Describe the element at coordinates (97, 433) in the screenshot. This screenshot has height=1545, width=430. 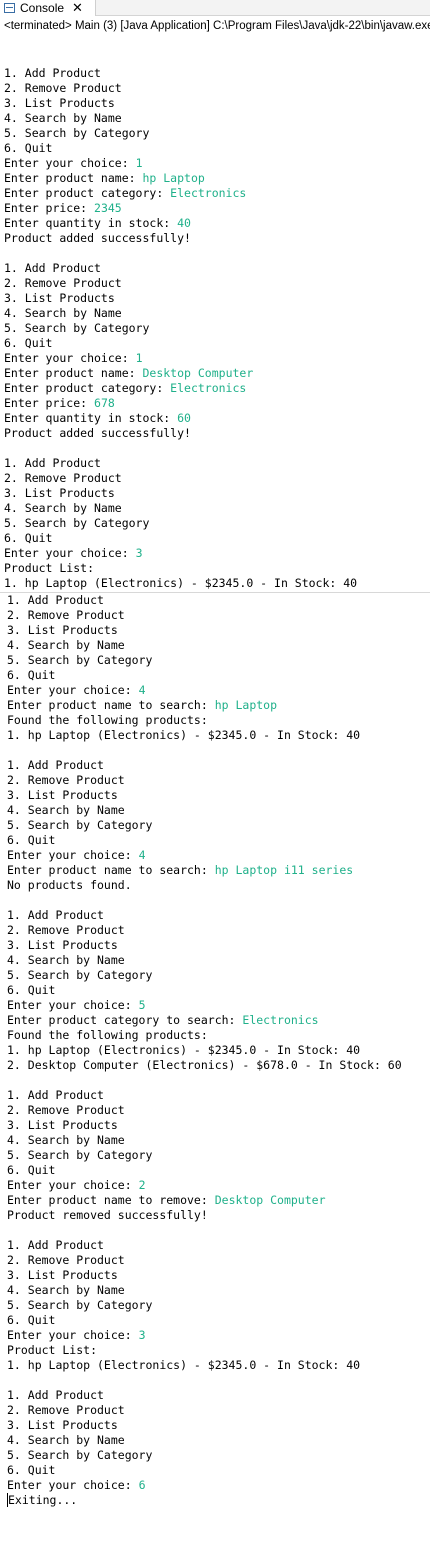
I see `console-output-text: Product added successfully!` at that location.